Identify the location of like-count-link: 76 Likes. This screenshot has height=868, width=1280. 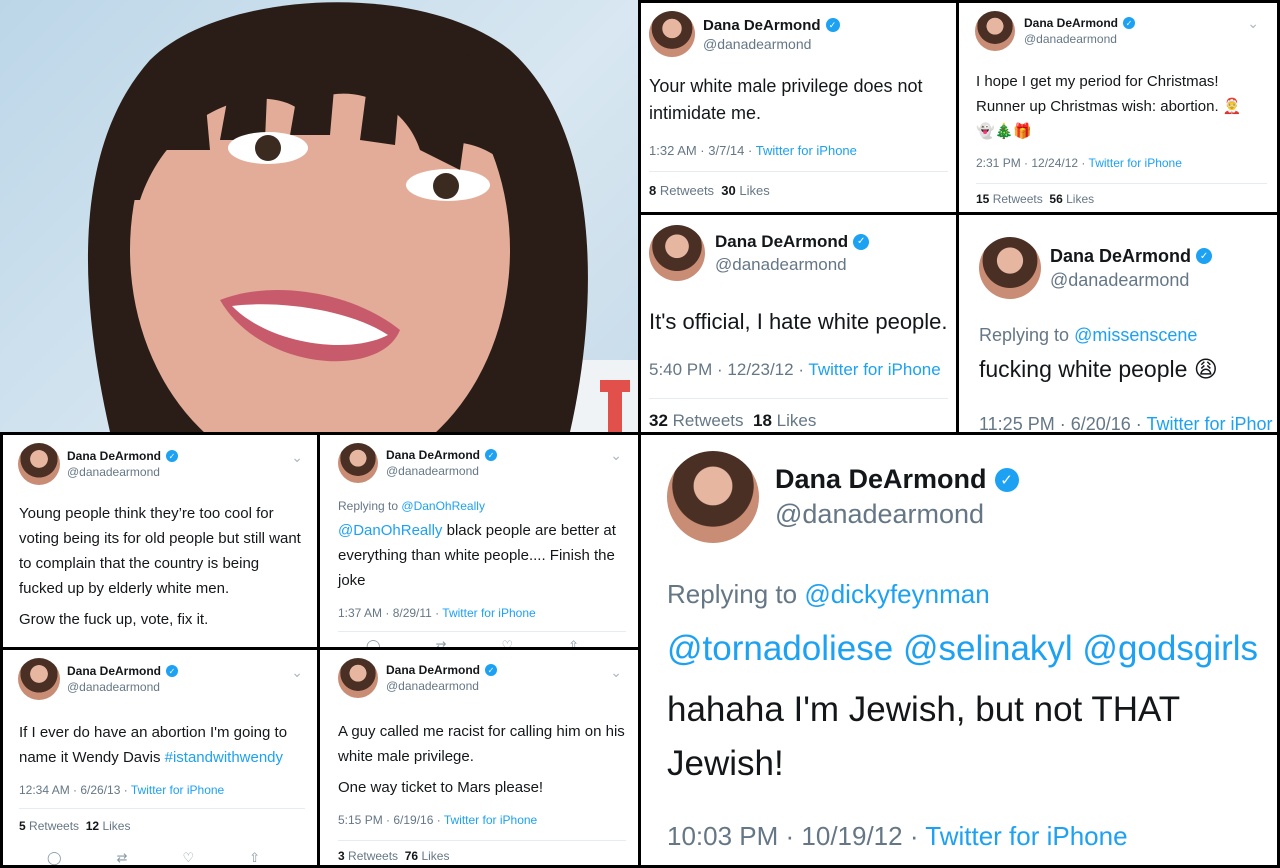
(427, 856).